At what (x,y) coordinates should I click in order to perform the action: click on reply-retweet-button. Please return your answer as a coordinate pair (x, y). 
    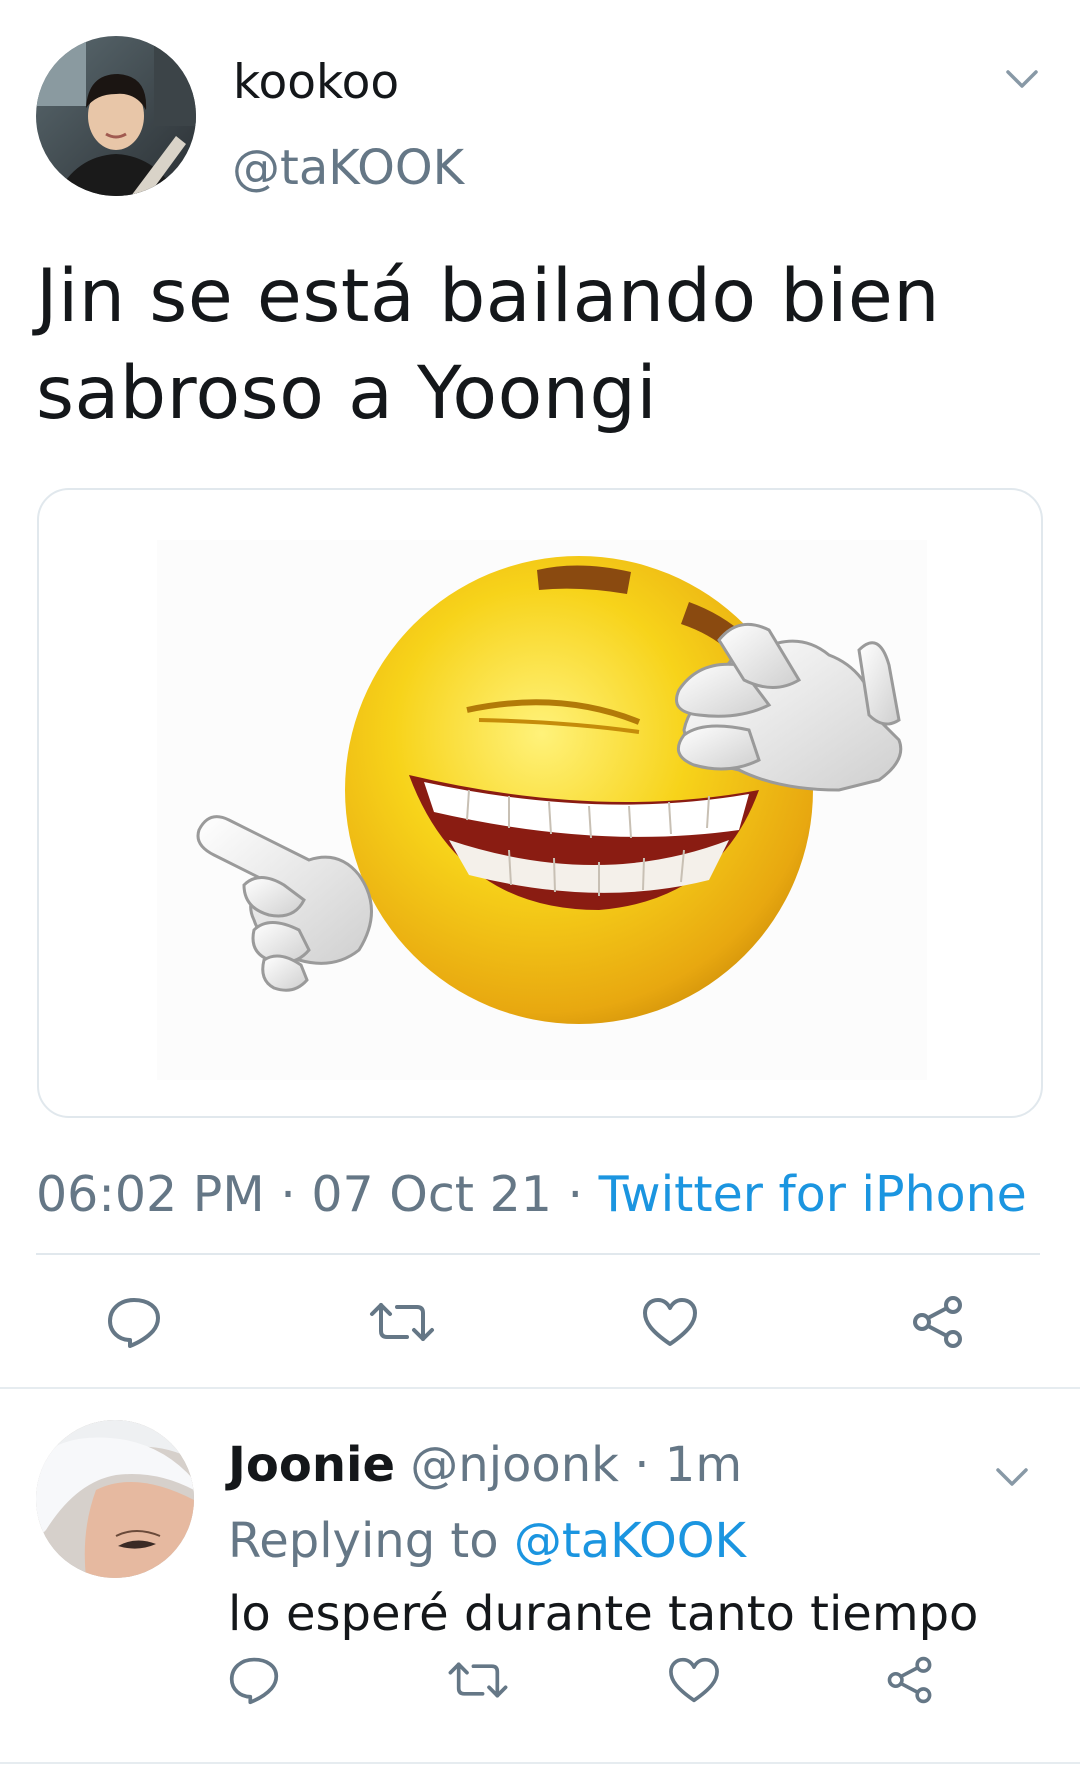
    Looking at the image, I should click on (478, 1680).